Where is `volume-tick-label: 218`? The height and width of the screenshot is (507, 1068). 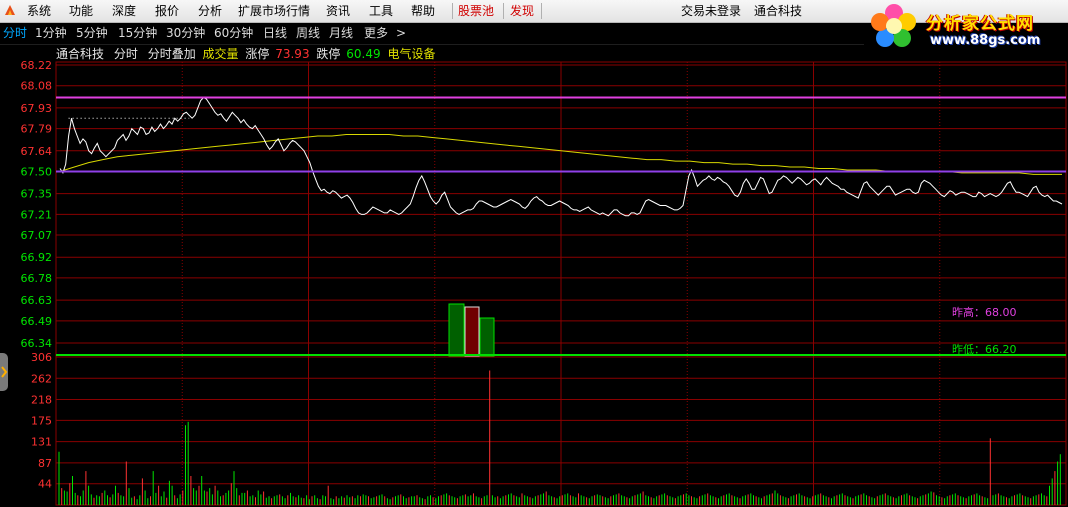 volume-tick-label: 218 is located at coordinates (41, 400).